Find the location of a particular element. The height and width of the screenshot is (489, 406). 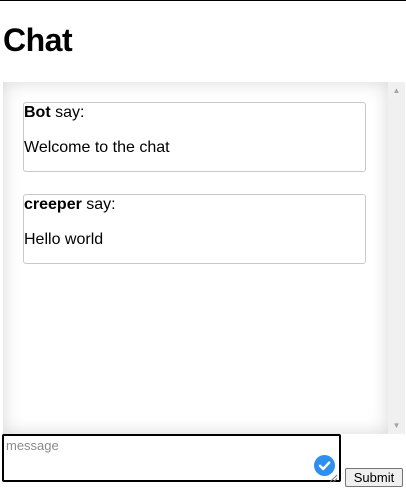

message-composer is located at coordinates (171, 458).